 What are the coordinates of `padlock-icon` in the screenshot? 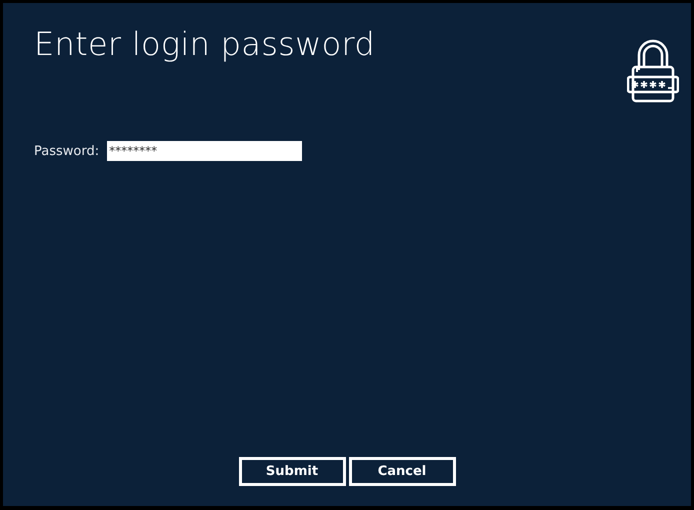 It's located at (653, 71).